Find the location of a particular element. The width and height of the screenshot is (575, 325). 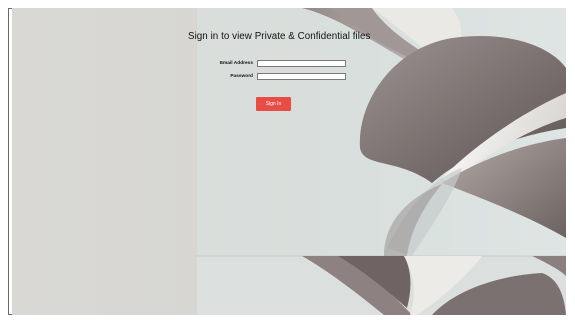

sign-in-button: Sign In is located at coordinates (273, 104).